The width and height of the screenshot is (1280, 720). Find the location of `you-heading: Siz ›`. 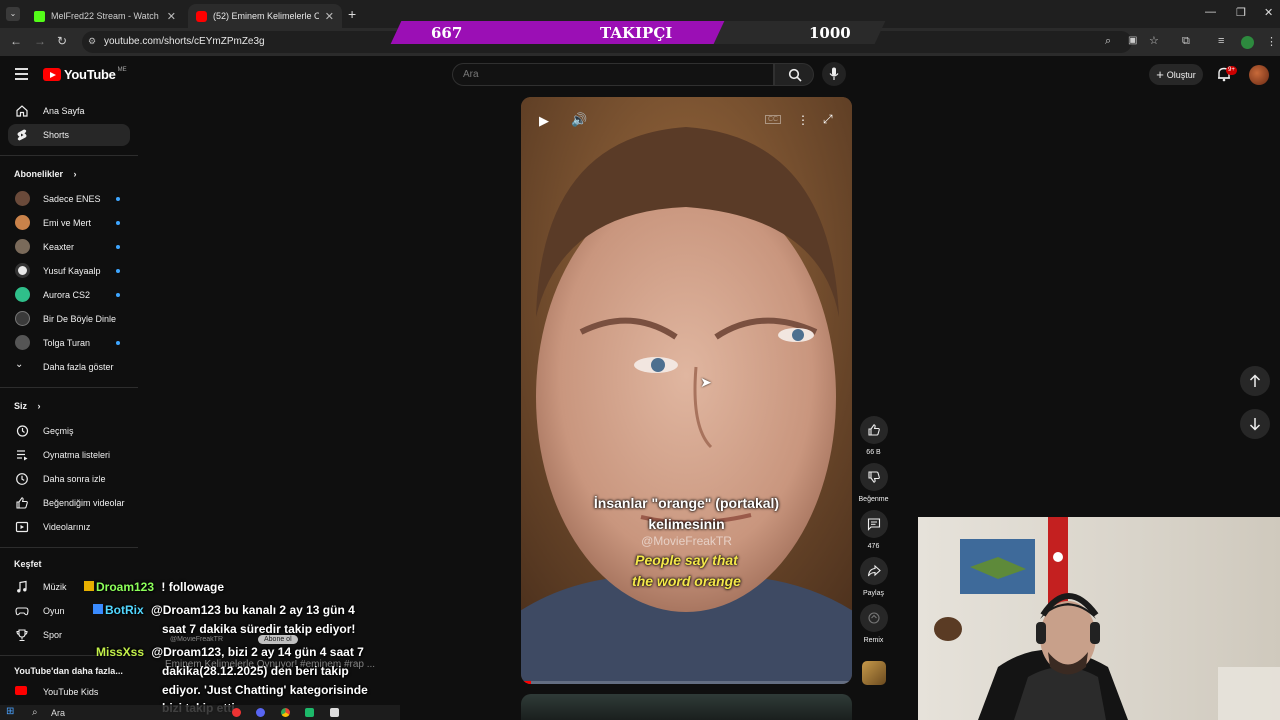

you-heading: Siz › is located at coordinates (27, 406).